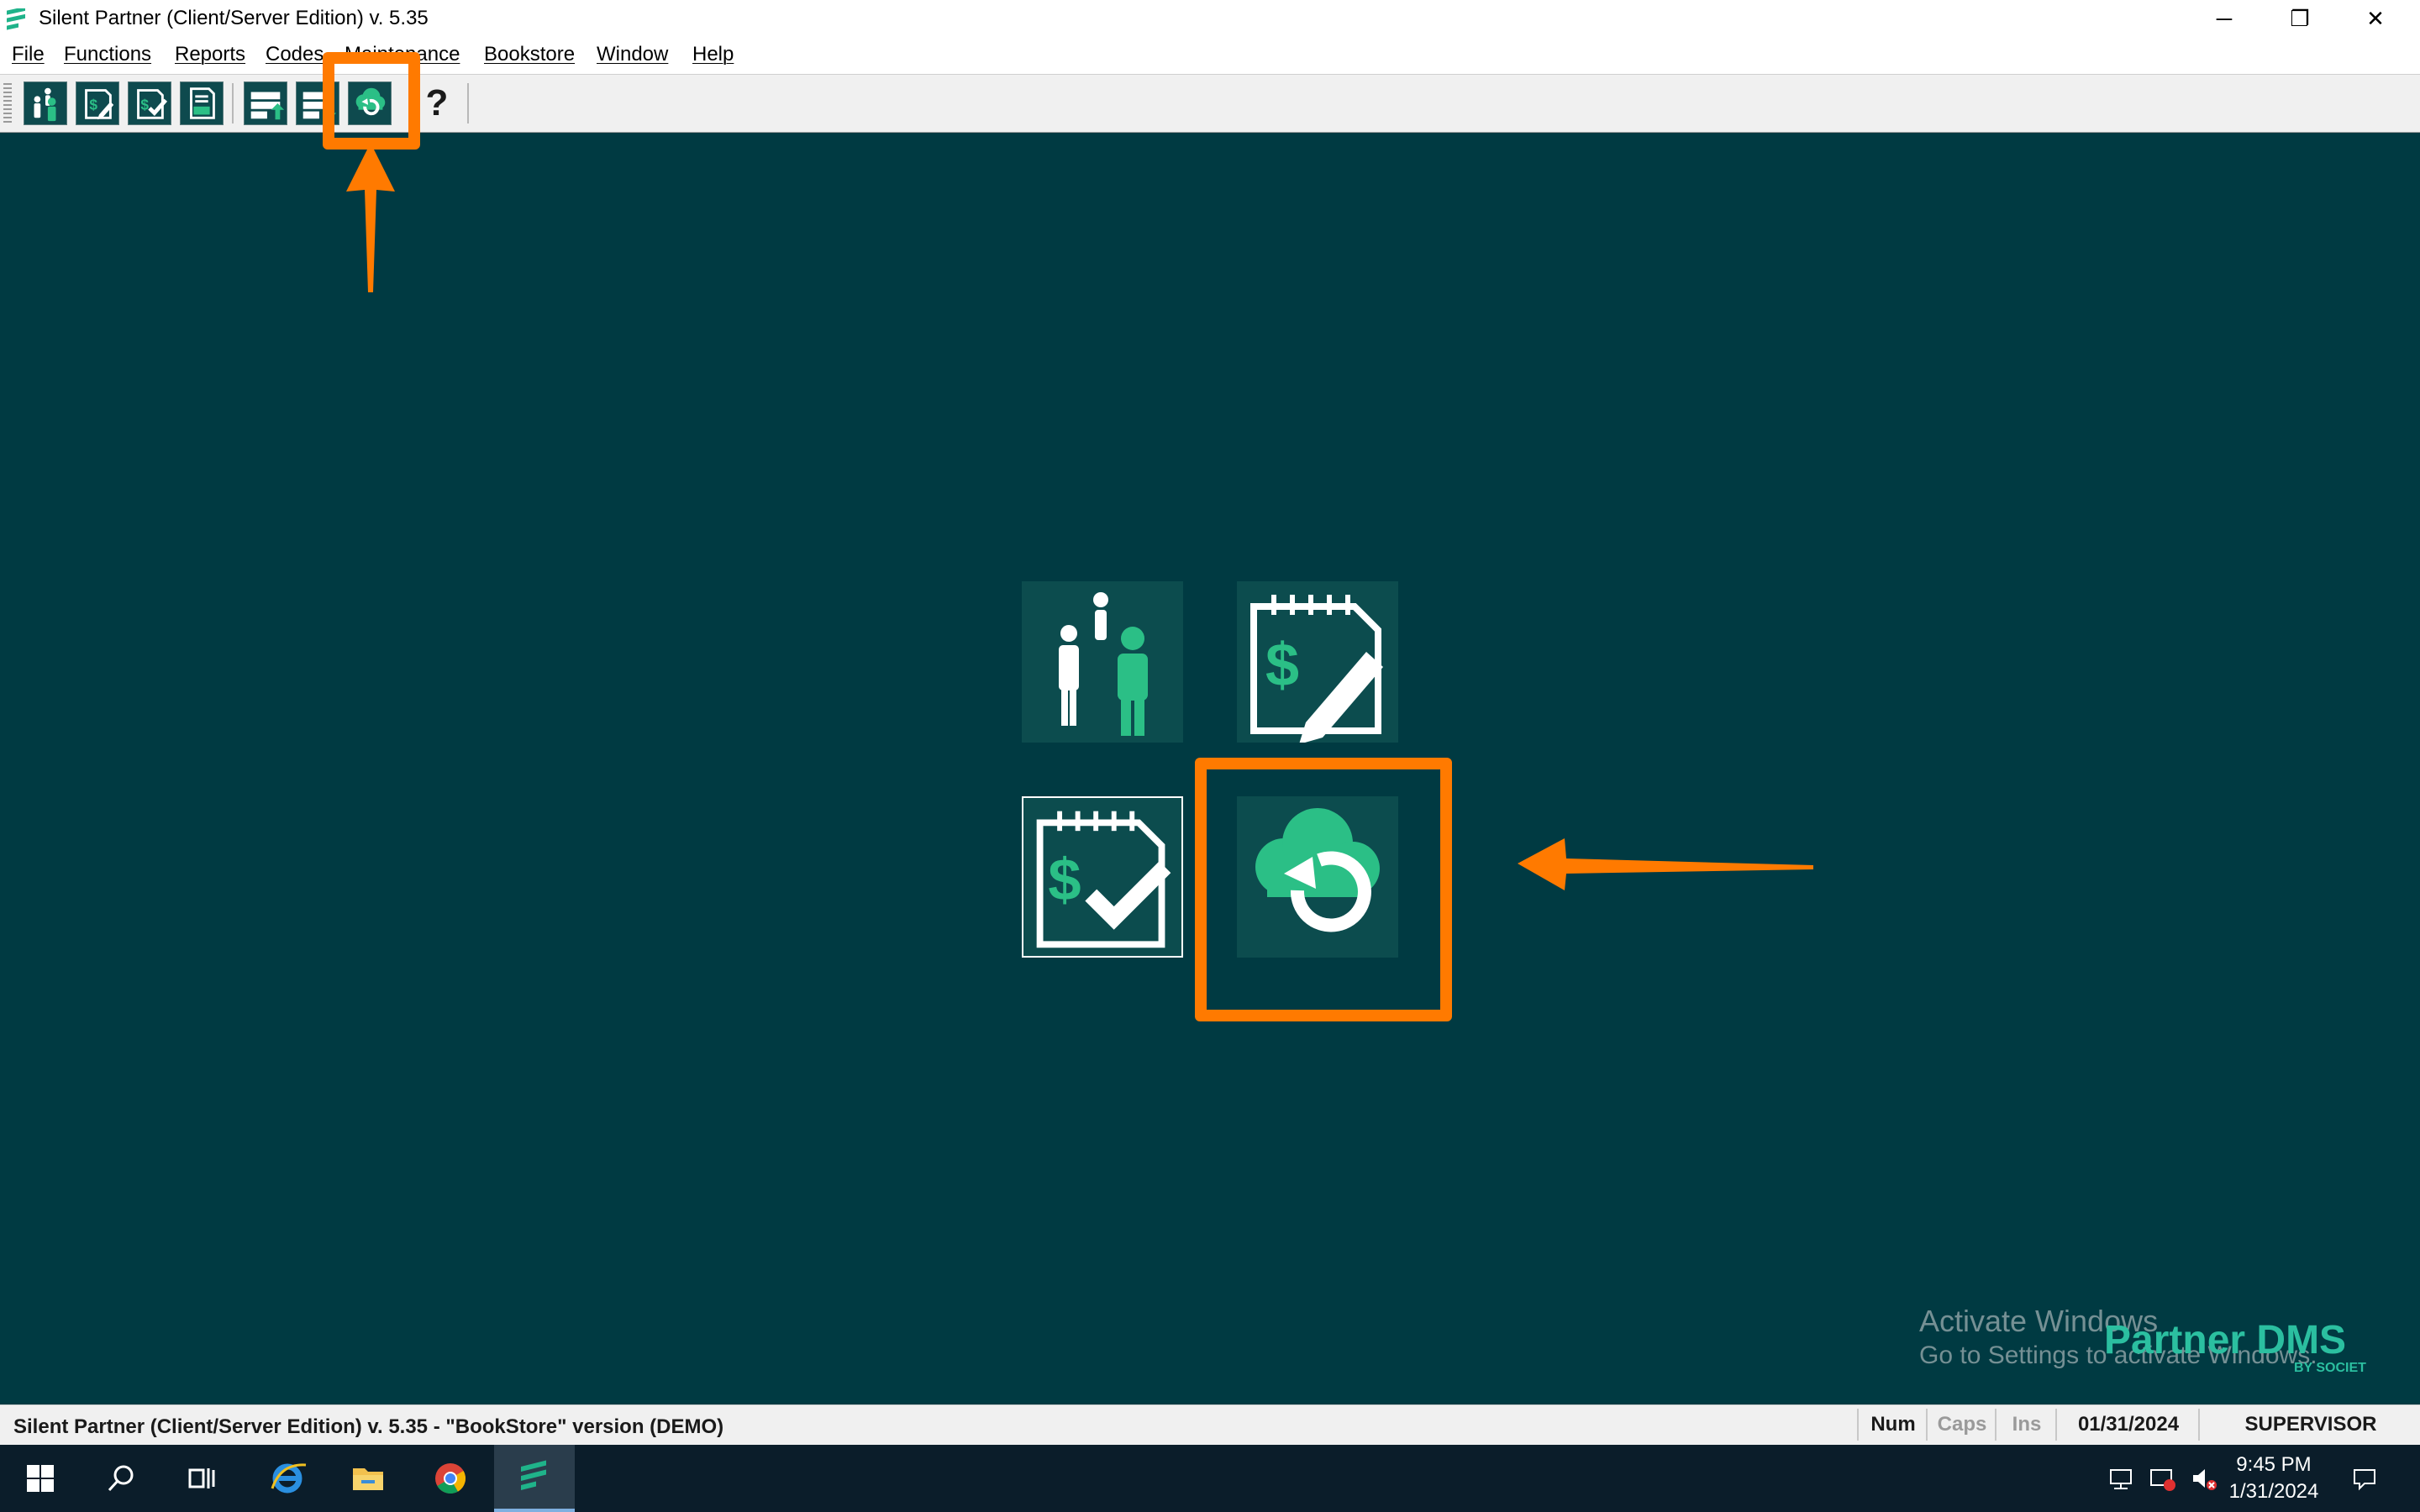 Image resolution: width=2420 pixels, height=1512 pixels. I want to click on start-button, so click(40, 1478).